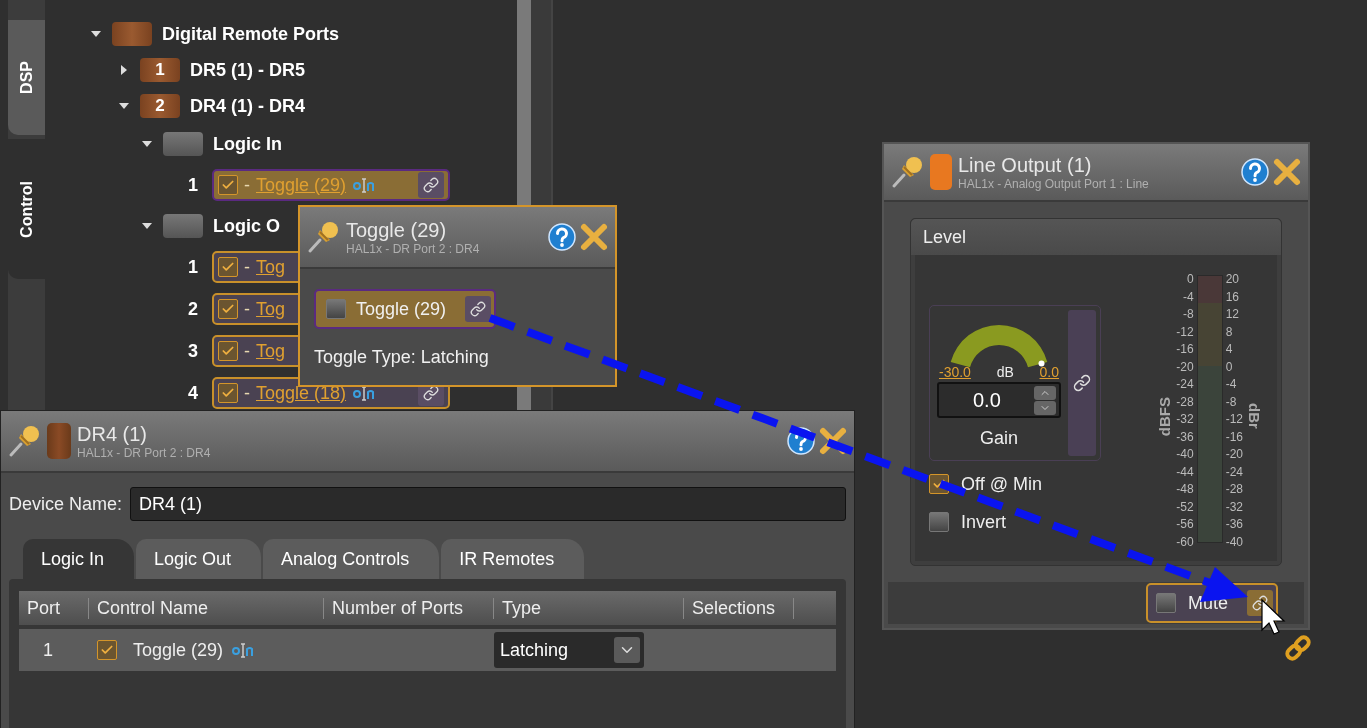 This screenshot has width=1367, height=728. What do you see at coordinates (1185, 419) in the screenshot?
I see `tick-label: -32` at bounding box center [1185, 419].